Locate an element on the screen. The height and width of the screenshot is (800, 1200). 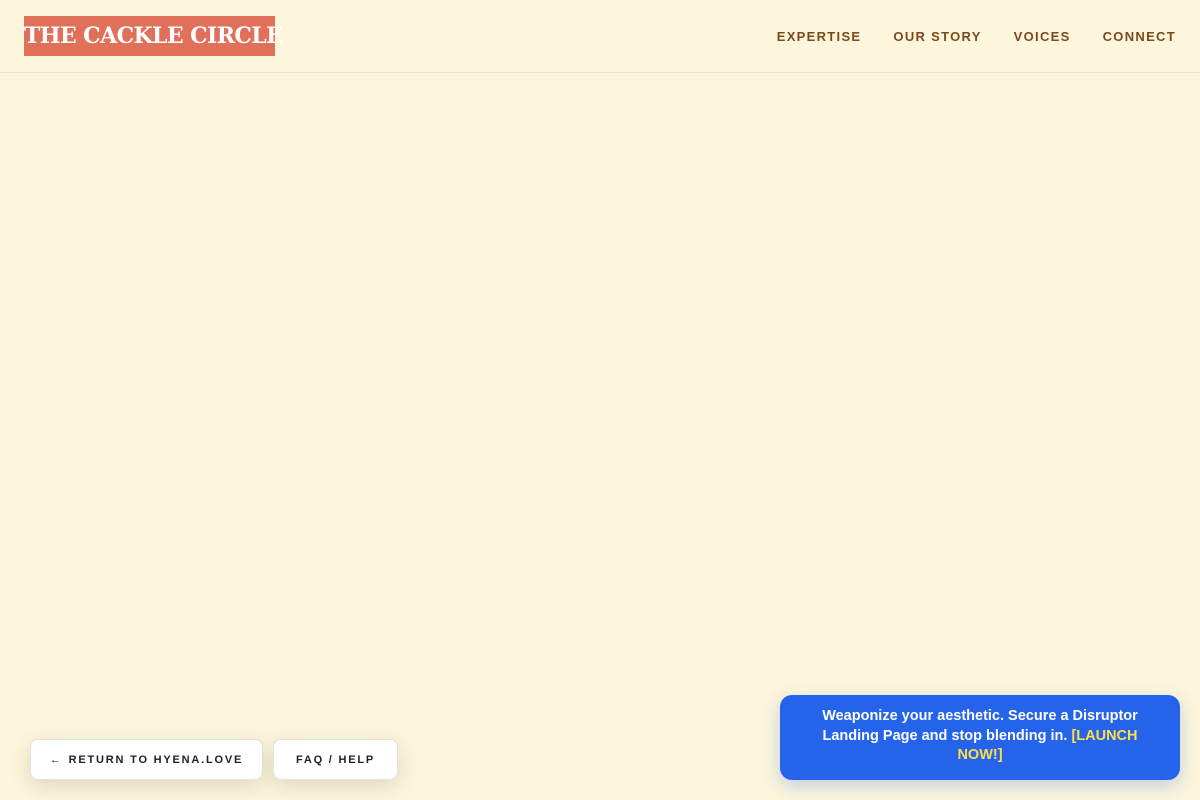
faq-button-label: FAQ / HELP is located at coordinates (335, 759).